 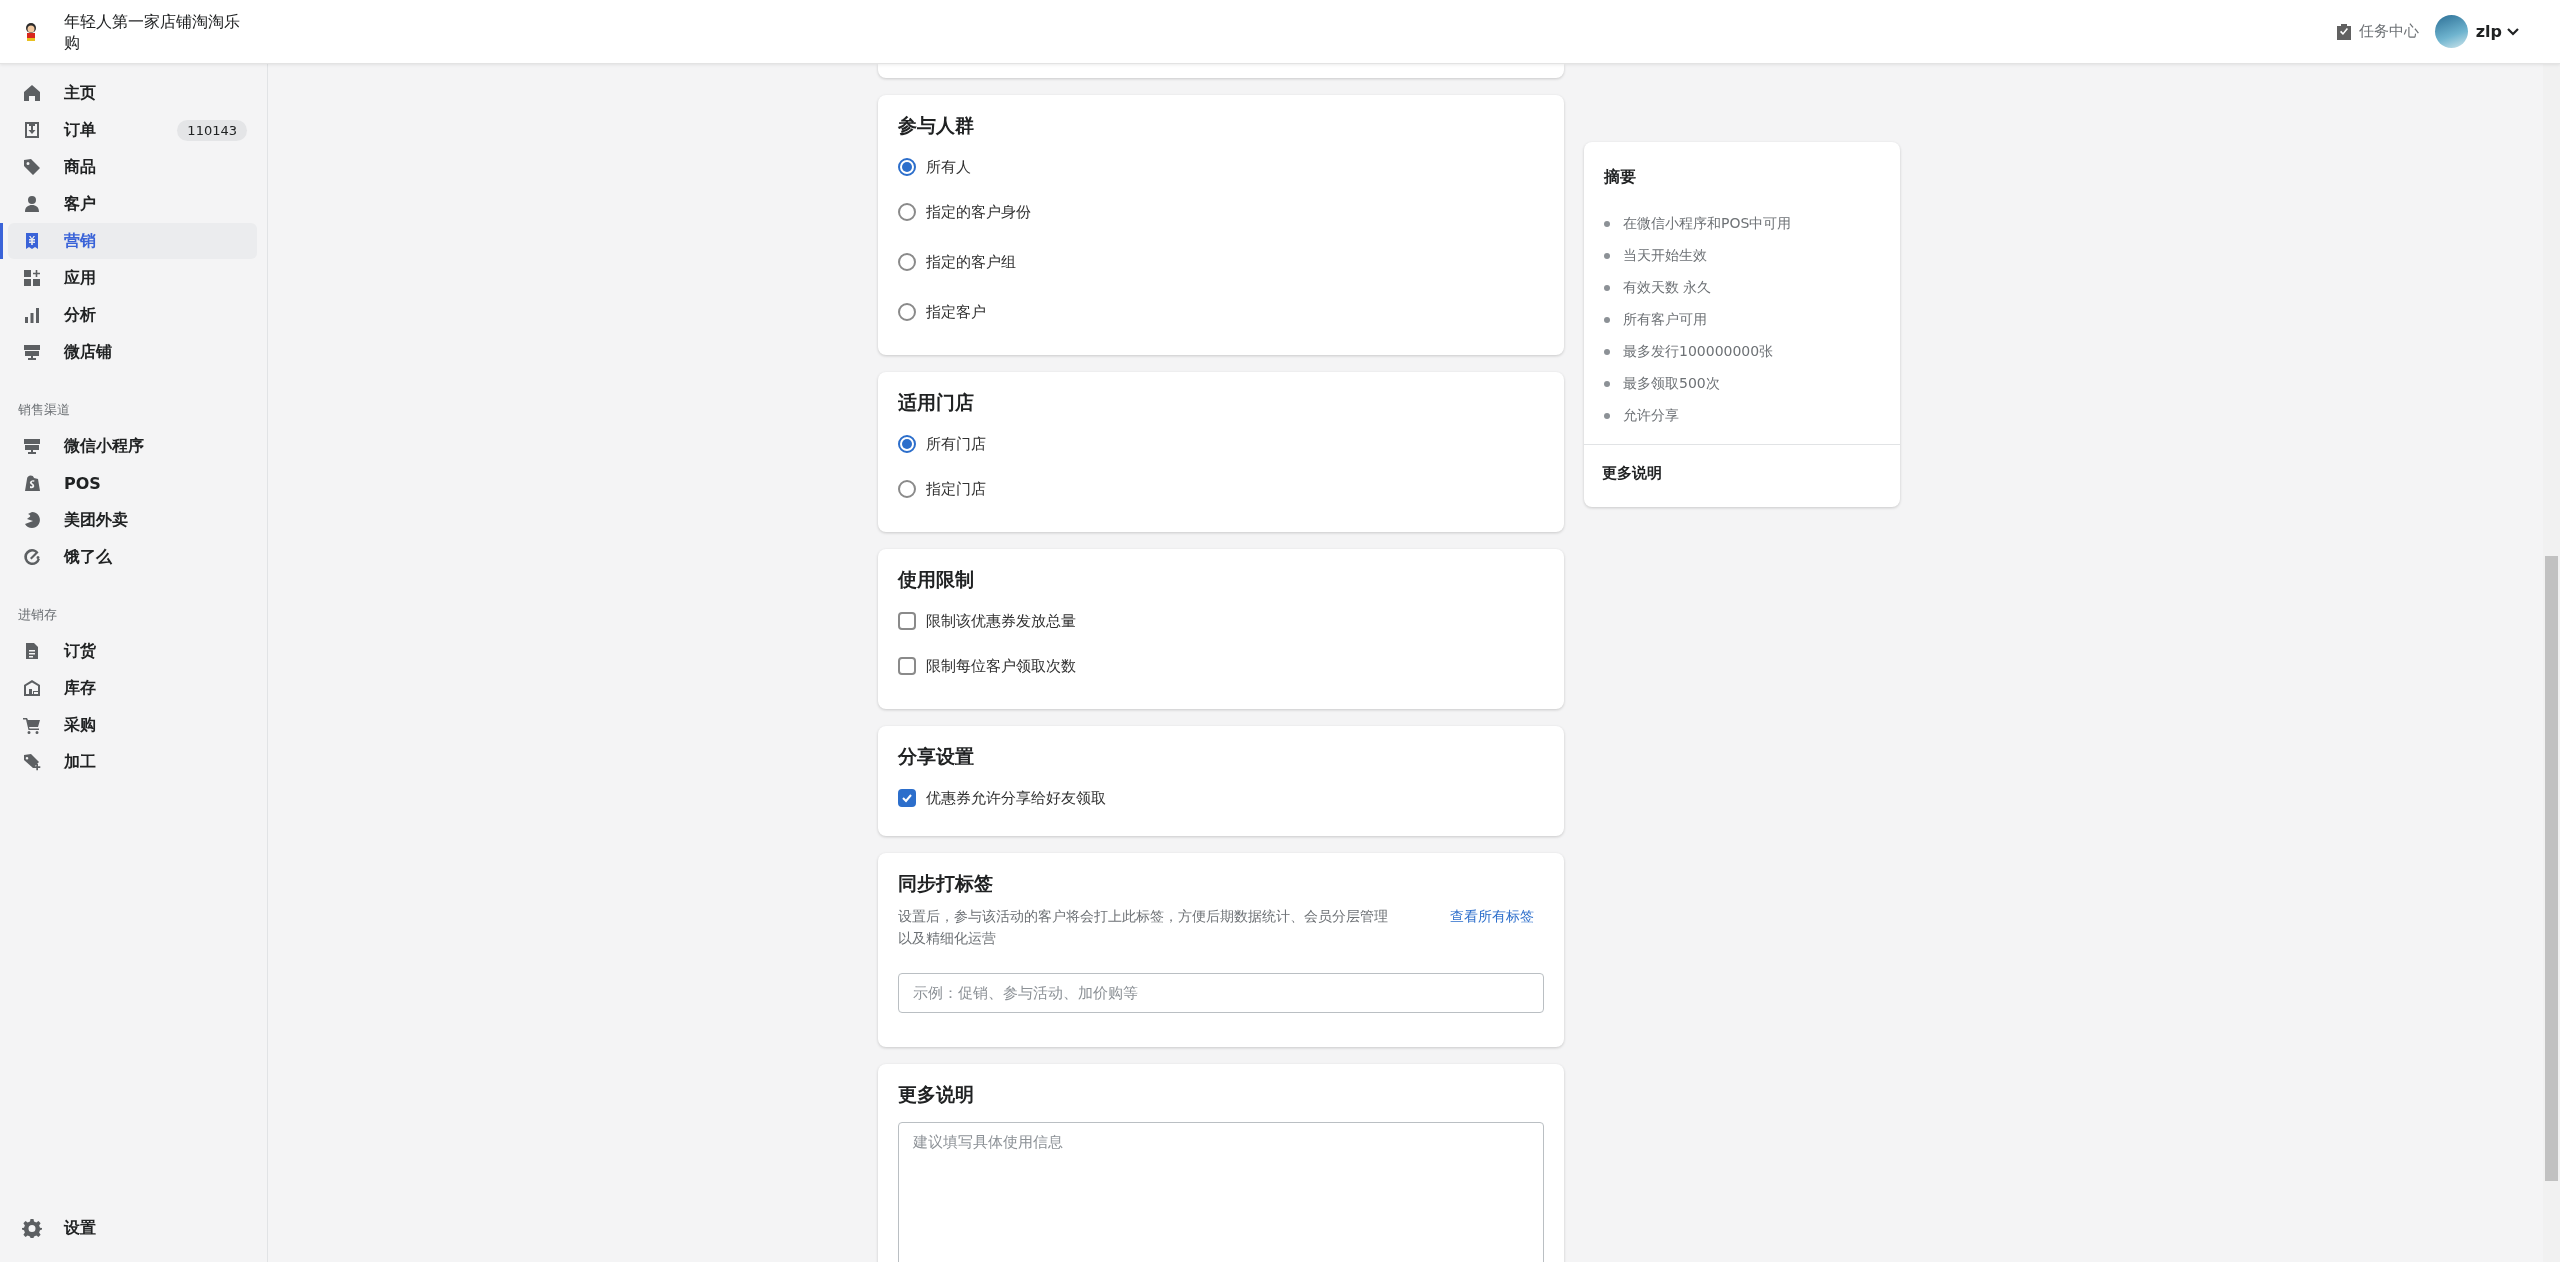 What do you see at coordinates (936, 402) in the screenshot?
I see `card-title: 适用门店` at bounding box center [936, 402].